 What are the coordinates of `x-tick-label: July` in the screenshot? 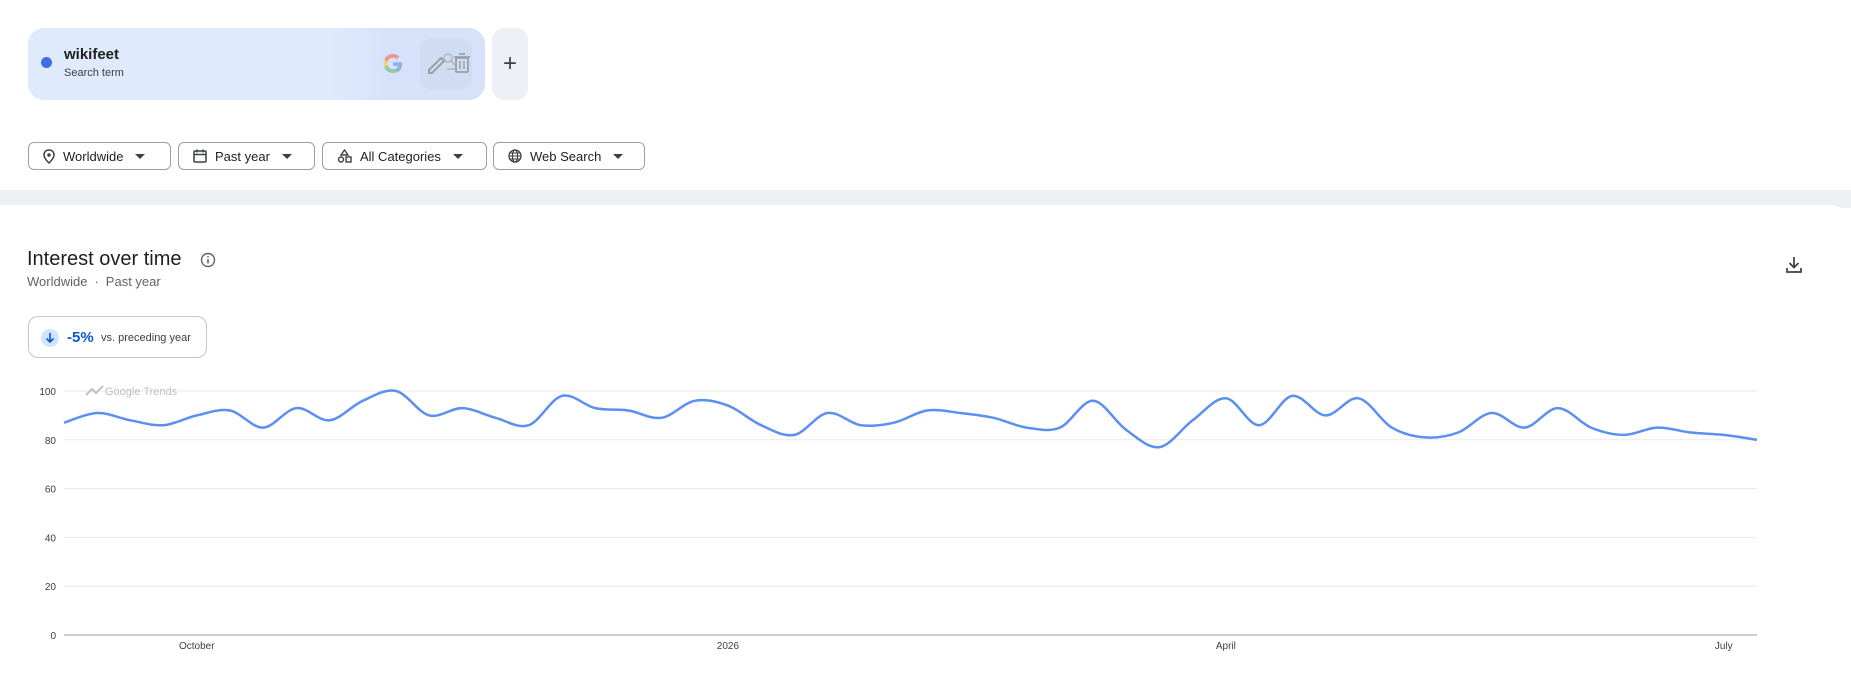 It's located at (1724, 646).